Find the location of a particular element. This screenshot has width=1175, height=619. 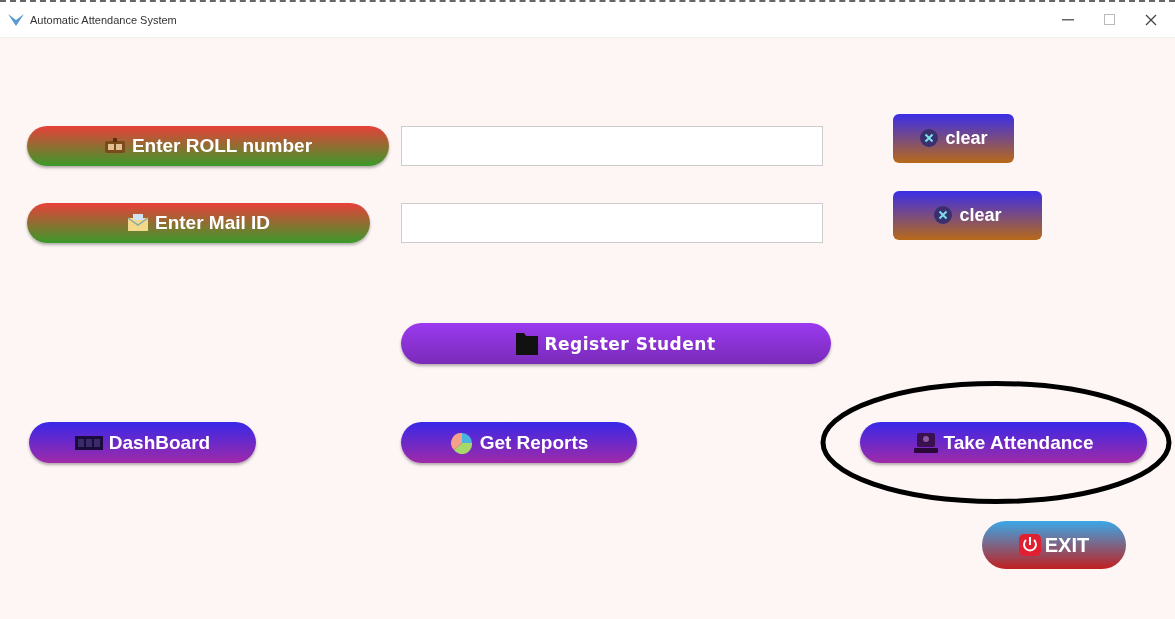

envelope-icon is located at coordinates (137, 223).